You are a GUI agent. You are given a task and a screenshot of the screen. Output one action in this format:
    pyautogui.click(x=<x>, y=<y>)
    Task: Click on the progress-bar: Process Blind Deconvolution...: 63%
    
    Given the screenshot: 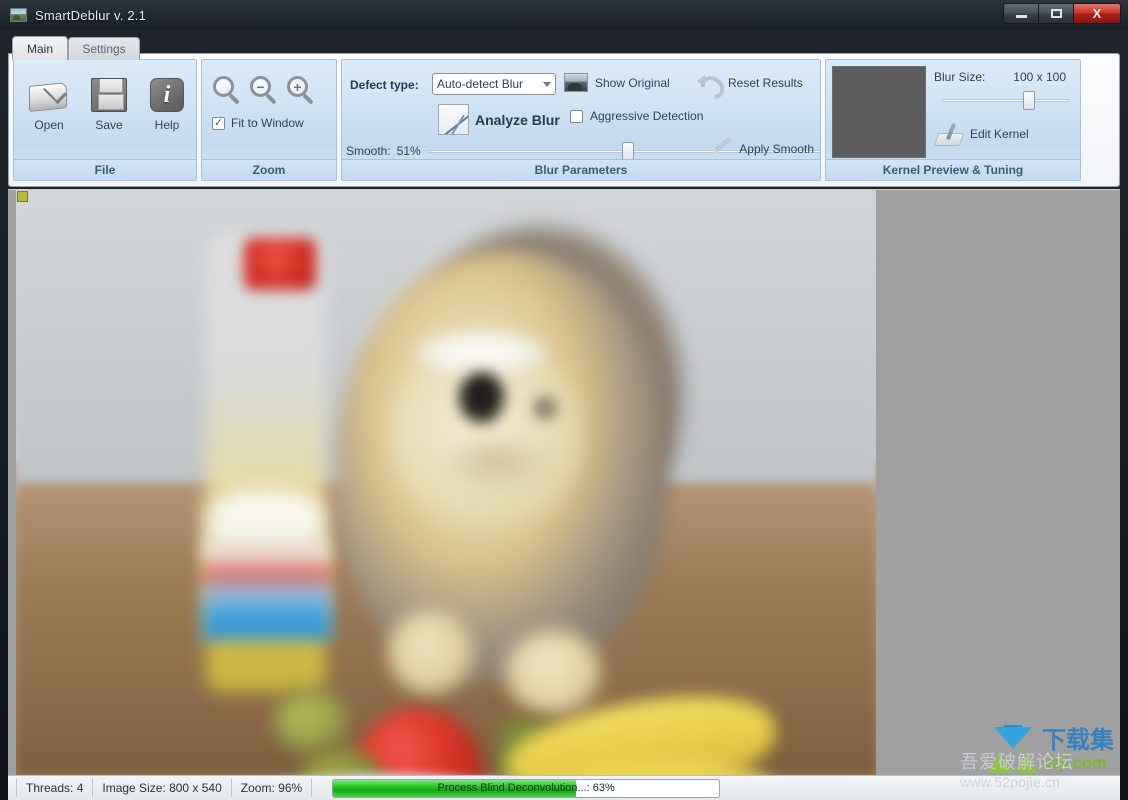 What is the action you would take?
    pyautogui.click(x=526, y=788)
    